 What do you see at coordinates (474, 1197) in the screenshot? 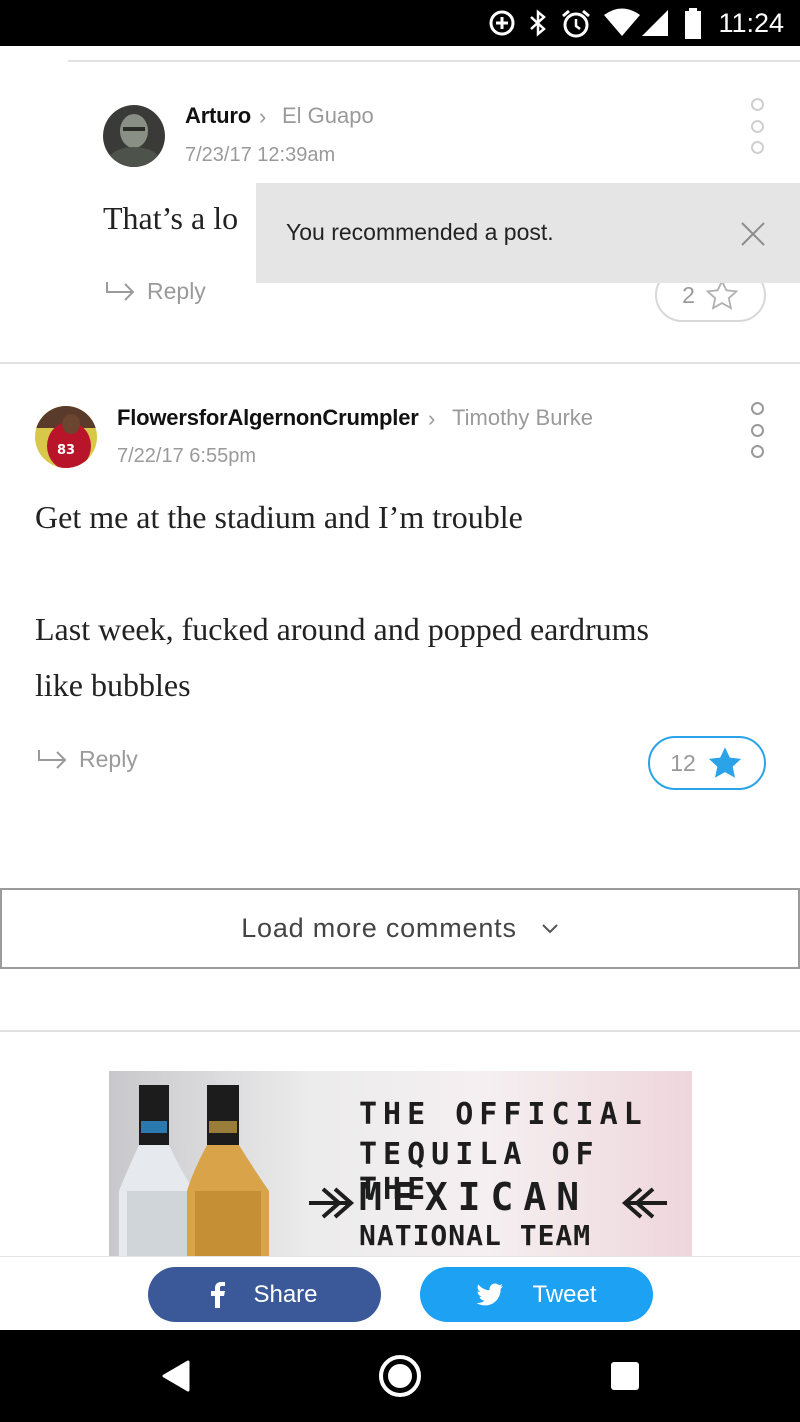
I see `ad-text-line: MEXICAN` at bounding box center [474, 1197].